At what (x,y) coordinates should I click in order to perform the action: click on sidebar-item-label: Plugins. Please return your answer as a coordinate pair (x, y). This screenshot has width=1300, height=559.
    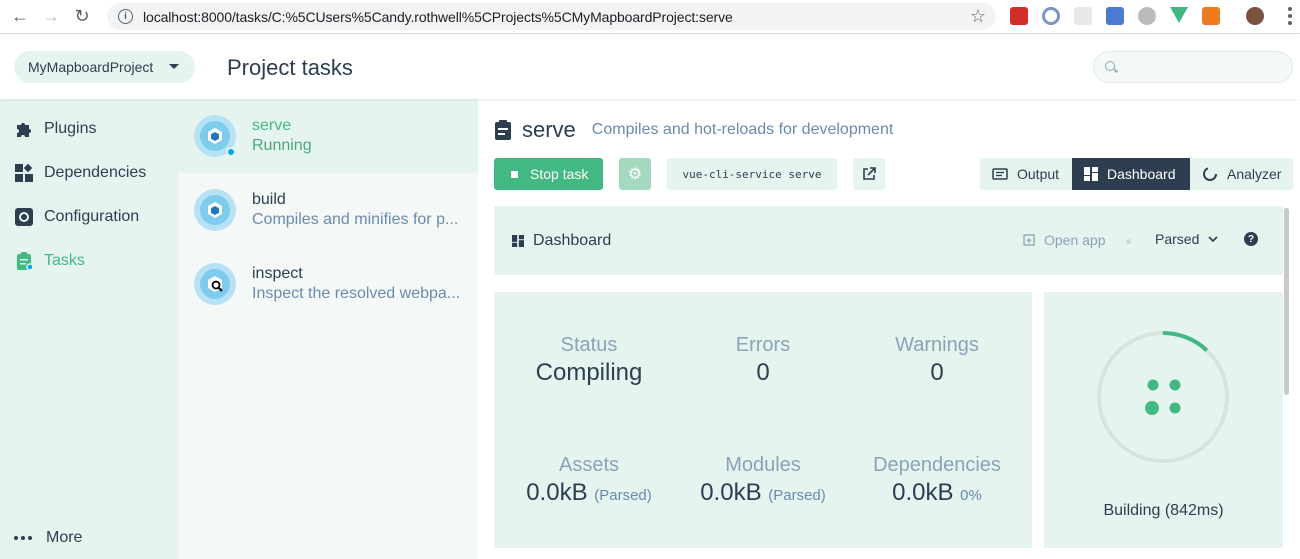
    Looking at the image, I should click on (70, 128).